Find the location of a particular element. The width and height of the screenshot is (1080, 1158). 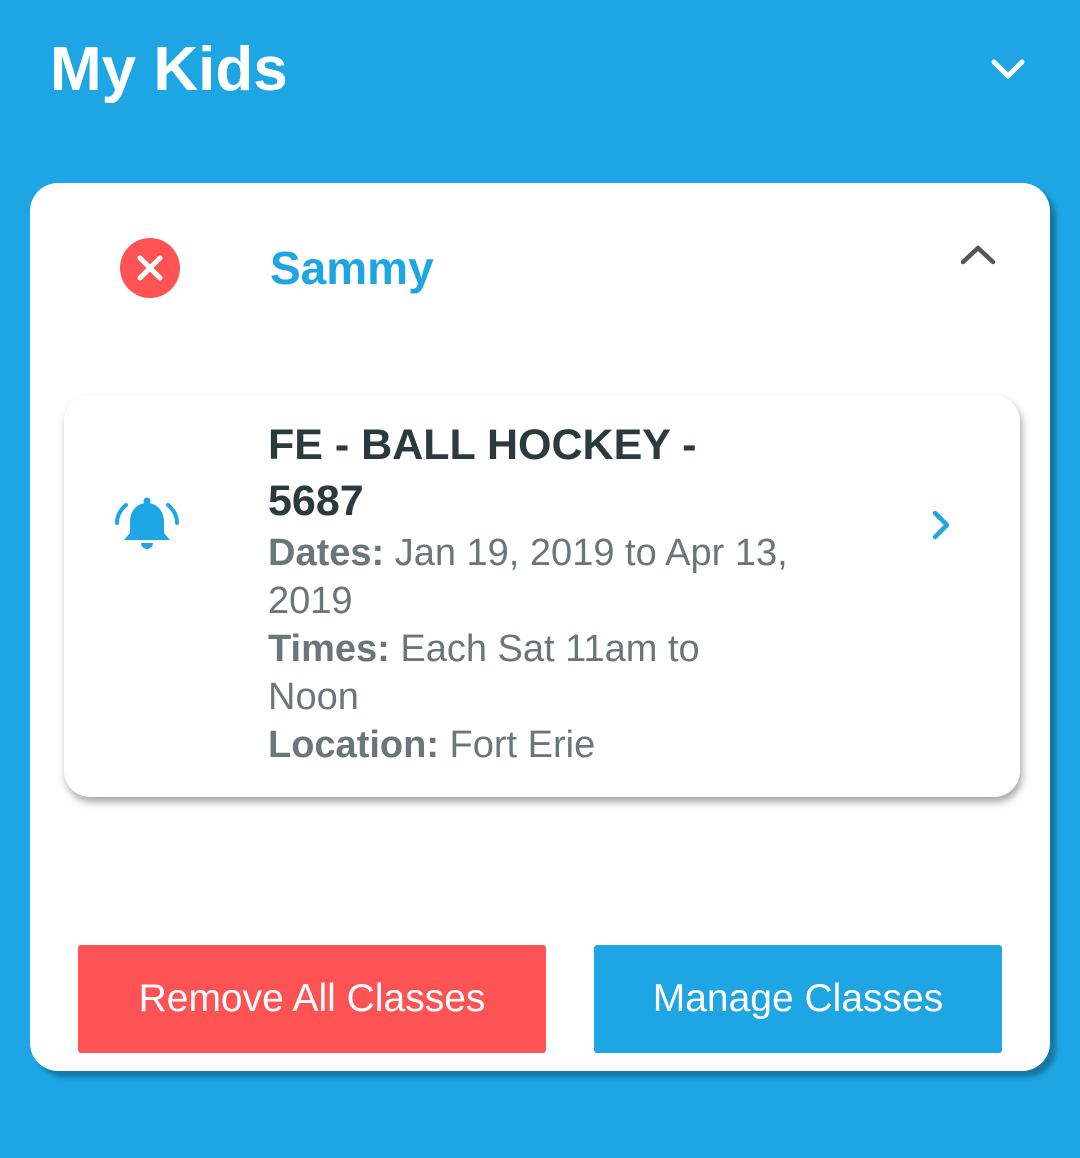

chevron-right-icon is located at coordinates (941, 525).